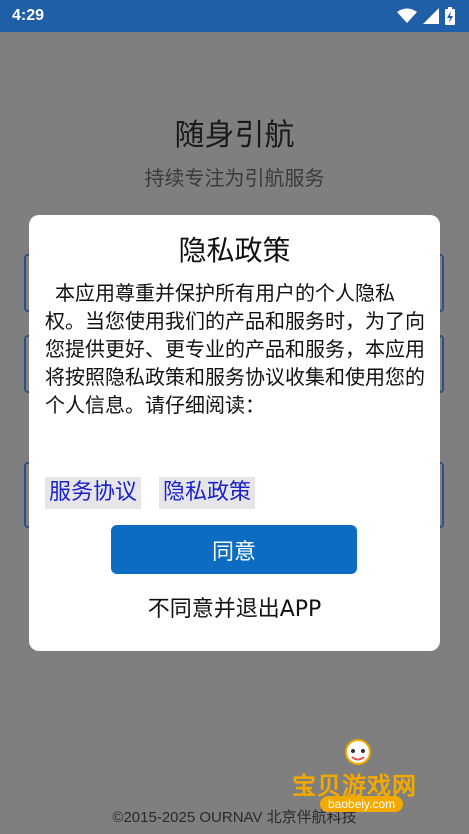  I want to click on app-title: 随身引航, so click(234, 135).